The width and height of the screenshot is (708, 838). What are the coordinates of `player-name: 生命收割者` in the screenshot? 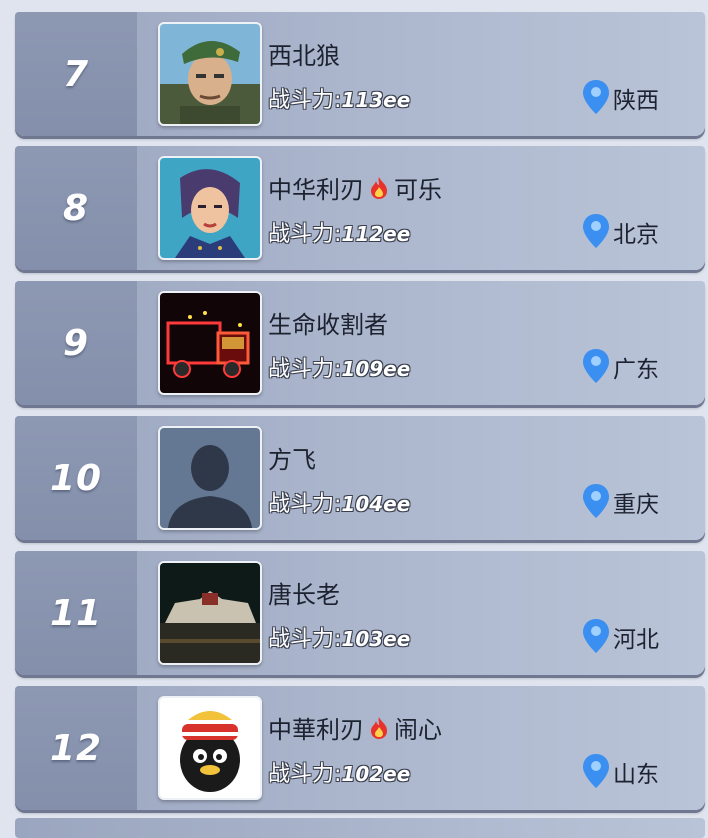 It's located at (328, 322).